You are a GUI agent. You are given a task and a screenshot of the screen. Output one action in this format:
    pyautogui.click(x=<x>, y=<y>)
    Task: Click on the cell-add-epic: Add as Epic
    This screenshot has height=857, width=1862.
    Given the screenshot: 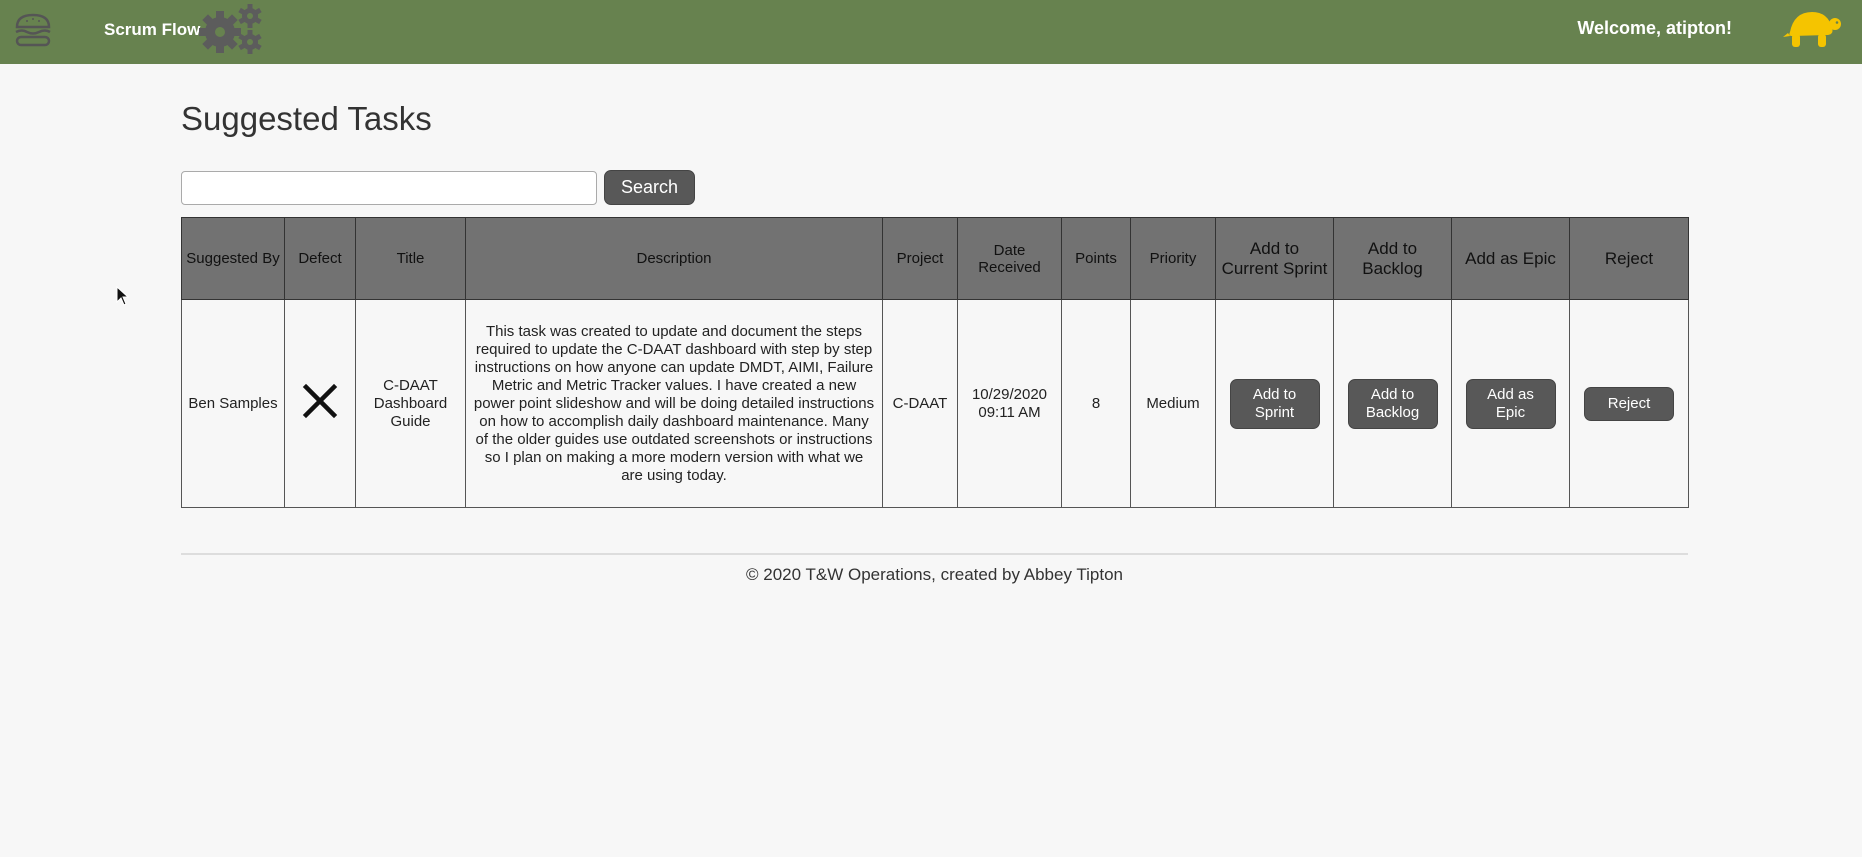 What is the action you would take?
    pyautogui.click(x=1510, y=403)
    